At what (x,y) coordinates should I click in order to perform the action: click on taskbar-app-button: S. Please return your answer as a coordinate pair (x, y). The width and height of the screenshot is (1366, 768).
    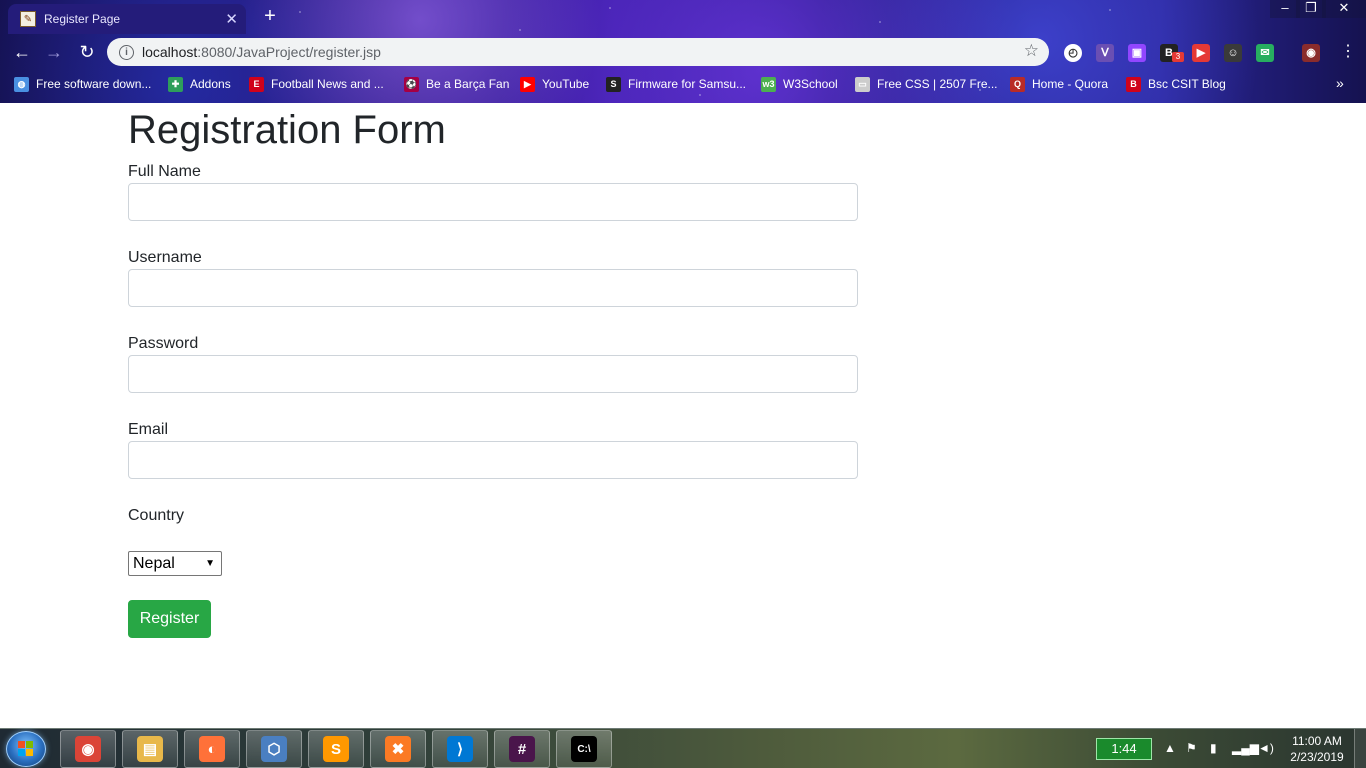
    Looking at the image, I should click on (336, 749).